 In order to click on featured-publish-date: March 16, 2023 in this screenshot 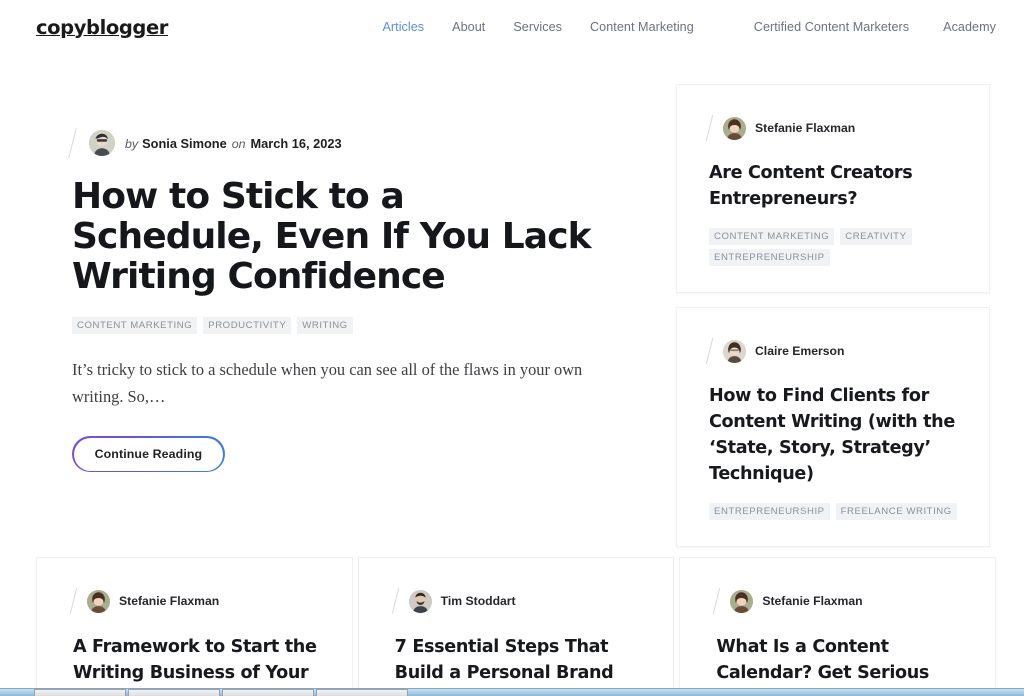, I will do `click(296, 143)`.